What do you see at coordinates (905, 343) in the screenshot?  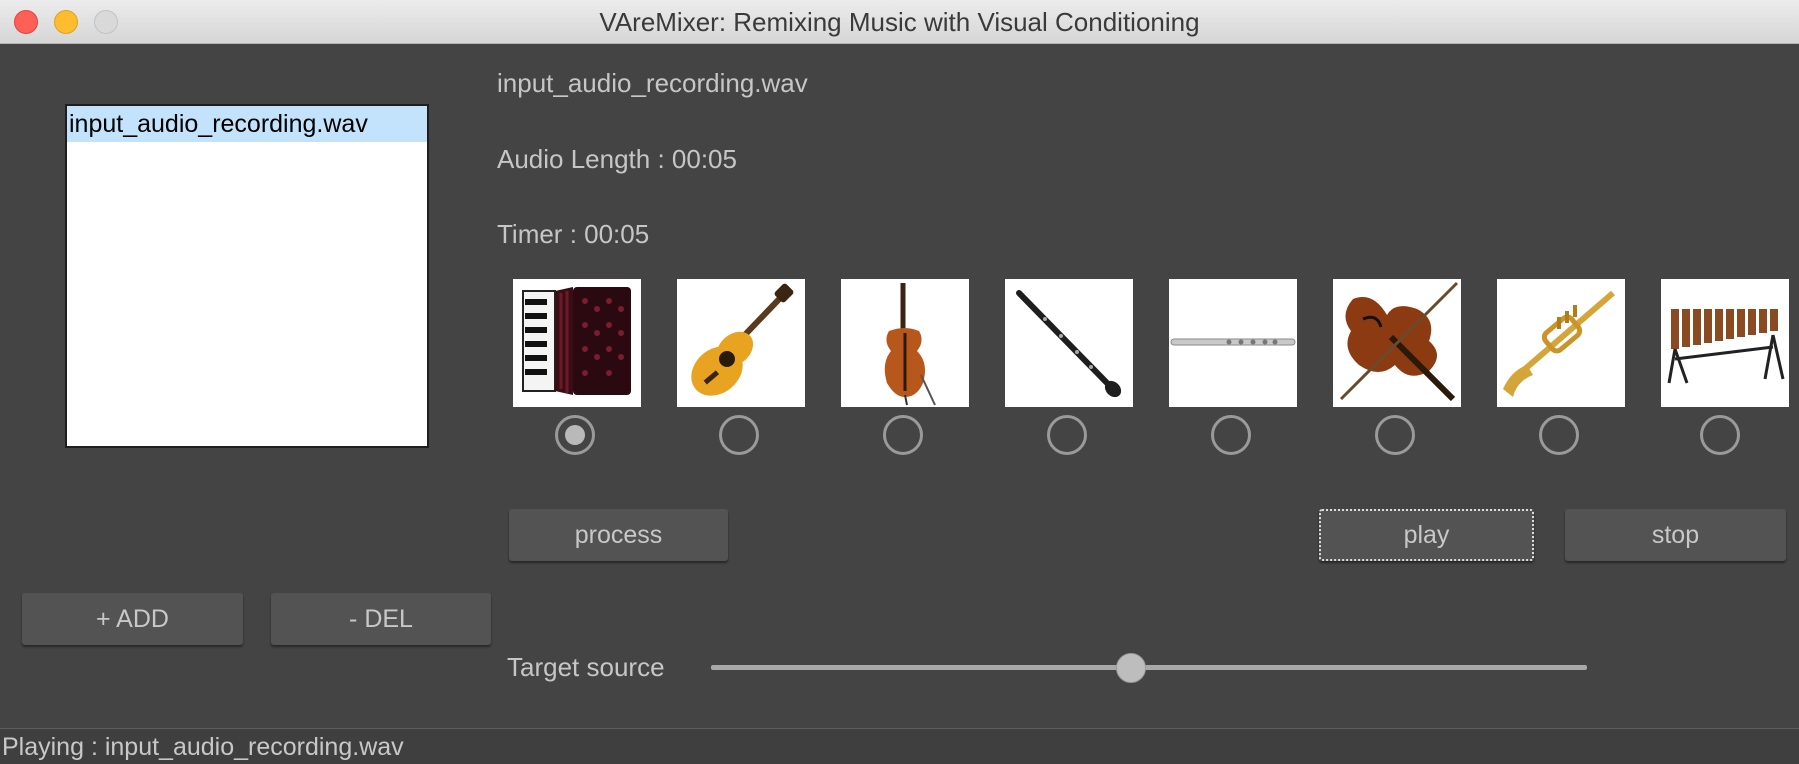 I see `cello-icon` at bounding box center [905, 343].